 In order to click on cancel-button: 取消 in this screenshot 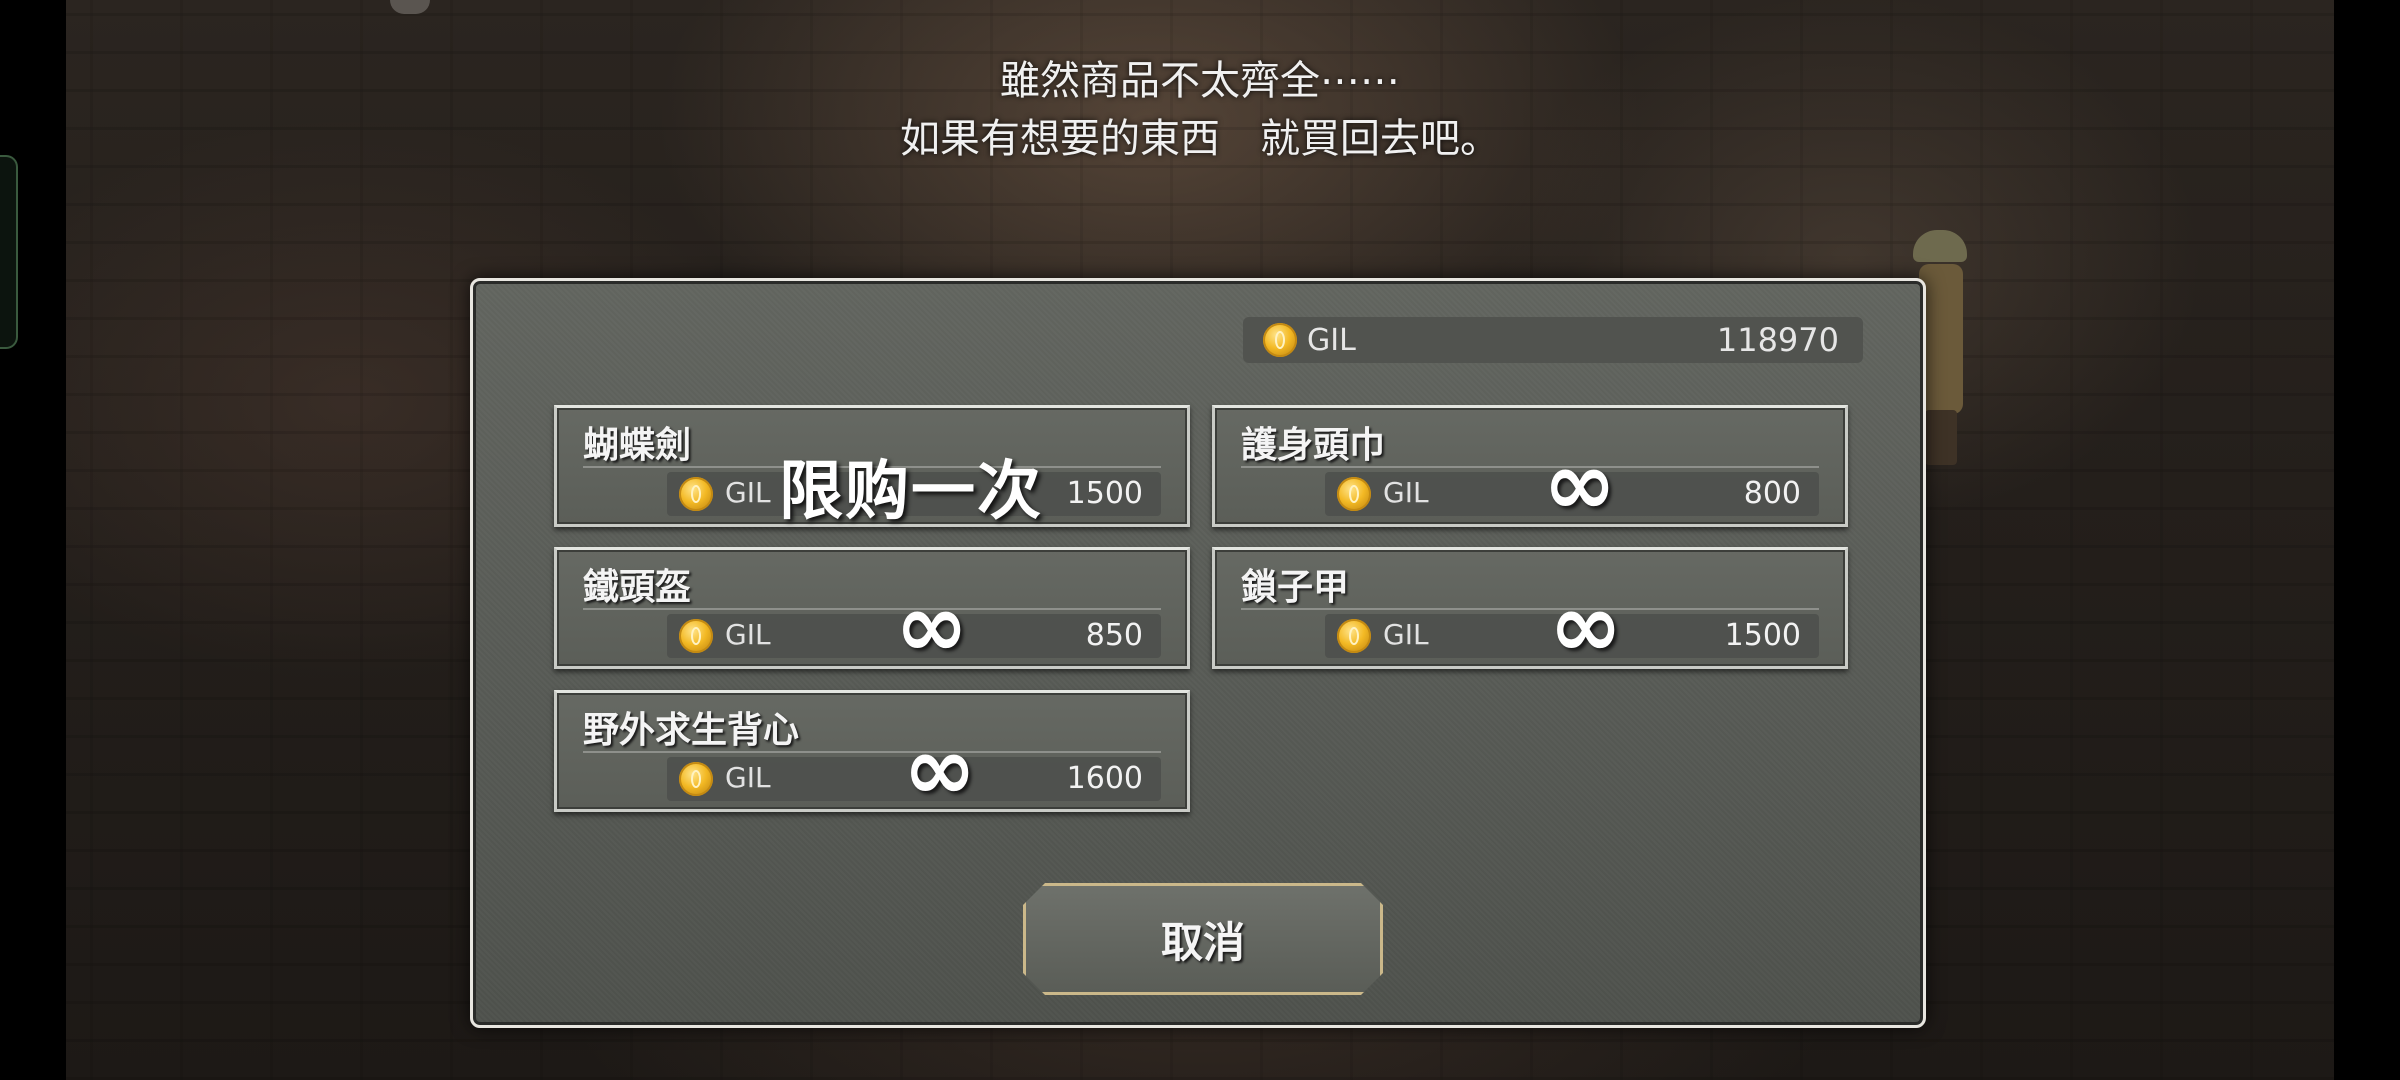, I will do `click(1203, 939)`.